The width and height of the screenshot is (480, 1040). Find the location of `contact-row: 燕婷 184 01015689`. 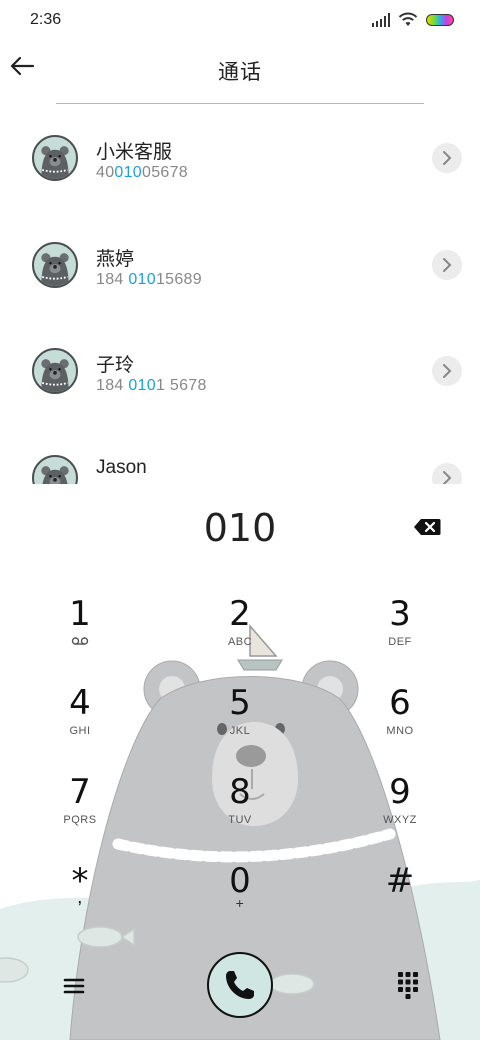

contact-row: 燕婷 184 01015689 is located at coordinates (240, 261).